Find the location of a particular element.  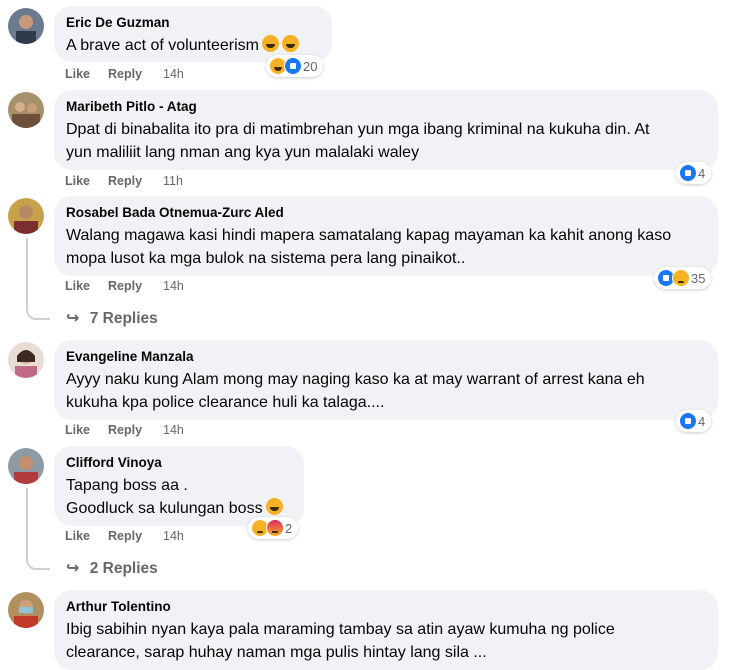

reaction-count: 35 is located at coordinates (698, 278).